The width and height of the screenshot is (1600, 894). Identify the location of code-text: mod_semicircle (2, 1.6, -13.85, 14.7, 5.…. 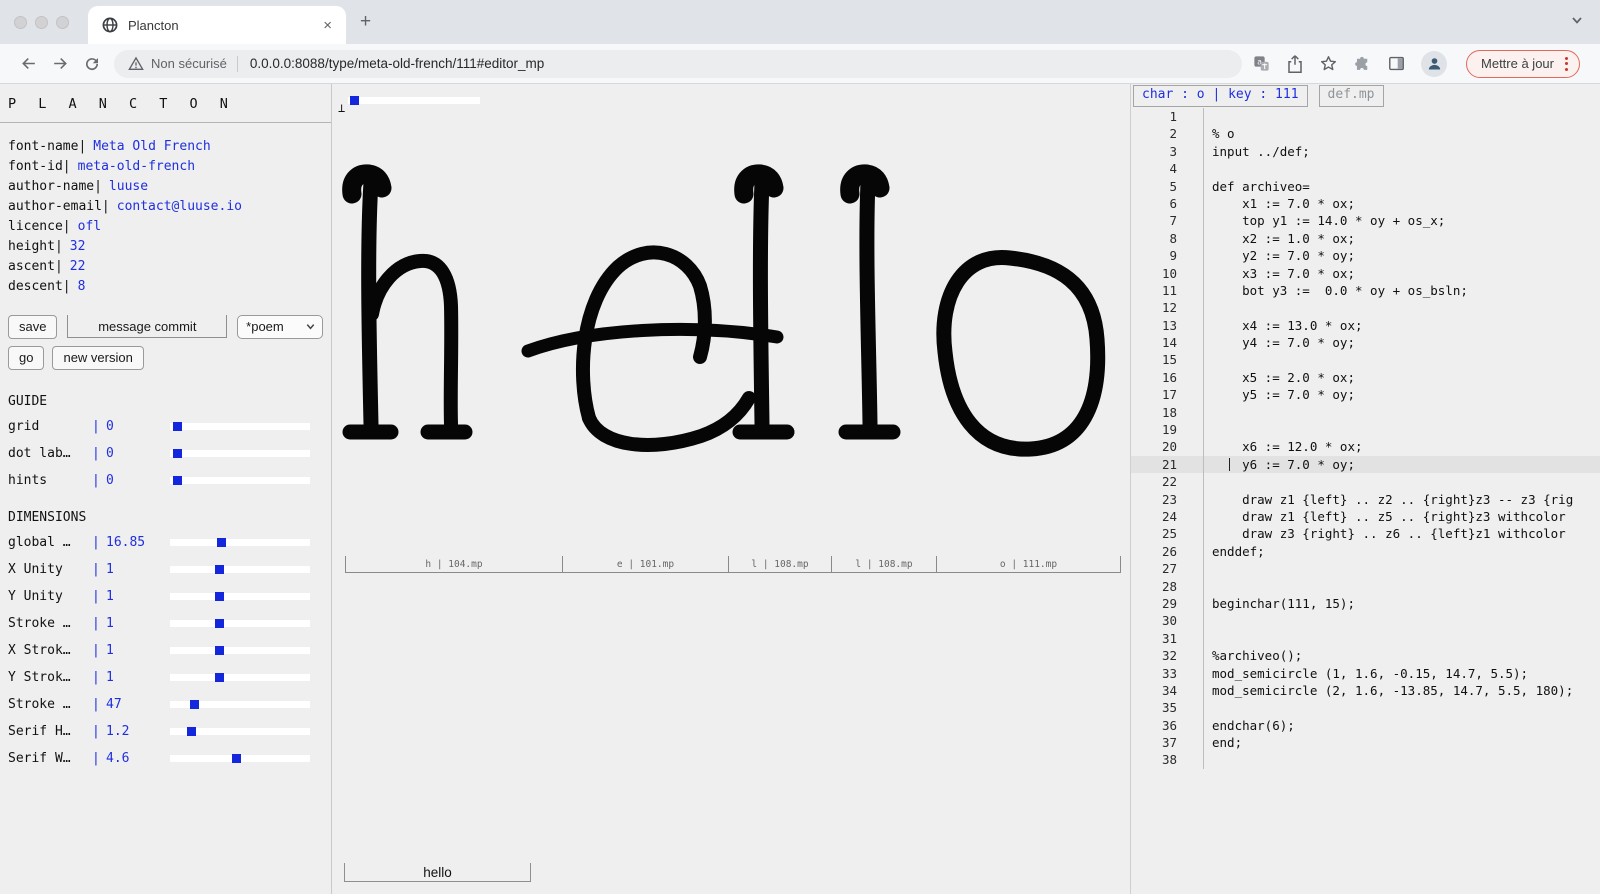
(1402, 690).